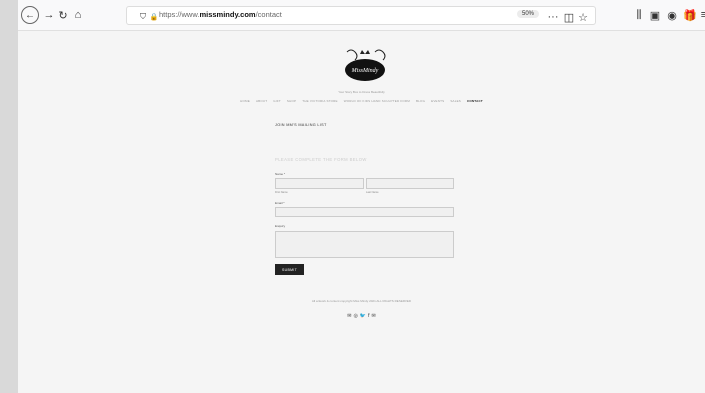 Image resolution: width=705 pixels, height=393 pixels. What do you see at coordinates (301, 125) in the screenshot?
I see `page-title: JOIN MM'S MAILING LIST` at bounding box center [301, 125].